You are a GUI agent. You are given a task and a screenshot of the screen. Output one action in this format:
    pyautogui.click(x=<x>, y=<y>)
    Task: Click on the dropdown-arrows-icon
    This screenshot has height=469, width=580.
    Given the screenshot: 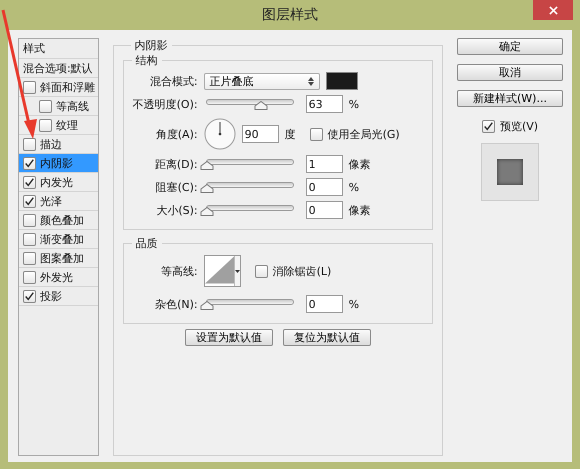 What is the action you would take?
    pyautogui.click(x=311, y=81)
    